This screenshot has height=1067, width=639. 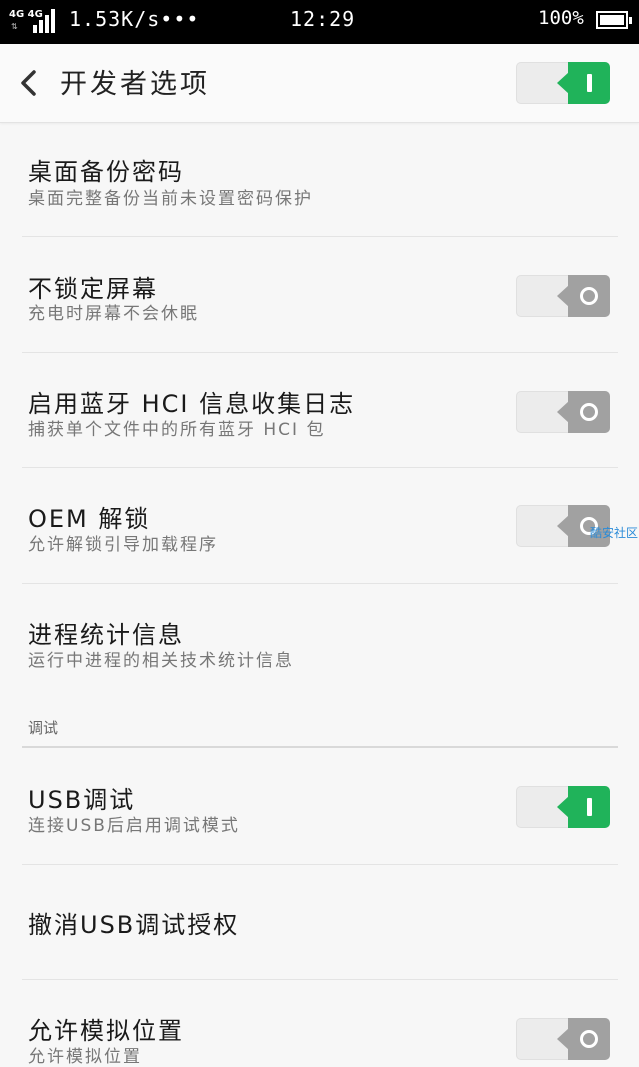 What do you see at coordinates (134, 826) in the screenshot?
I see `row-subtitle: 连接USB后启用调试模式` at bounding box center [134, 826].